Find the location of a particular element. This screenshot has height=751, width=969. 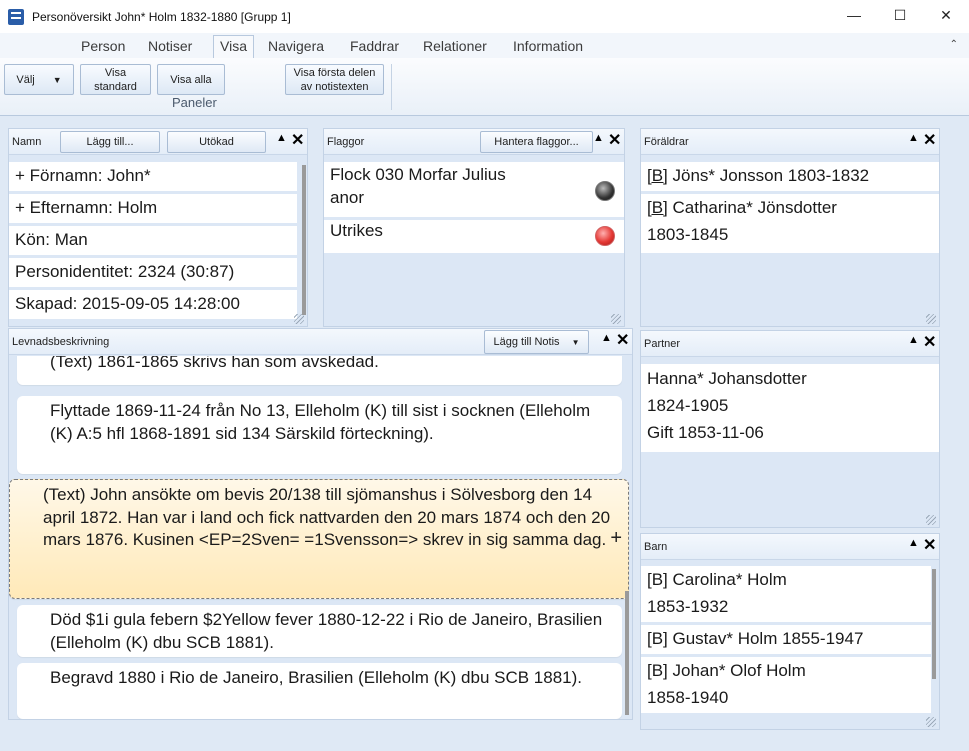

visa-standard-label-2: standard is located at coordinates (115, 86).